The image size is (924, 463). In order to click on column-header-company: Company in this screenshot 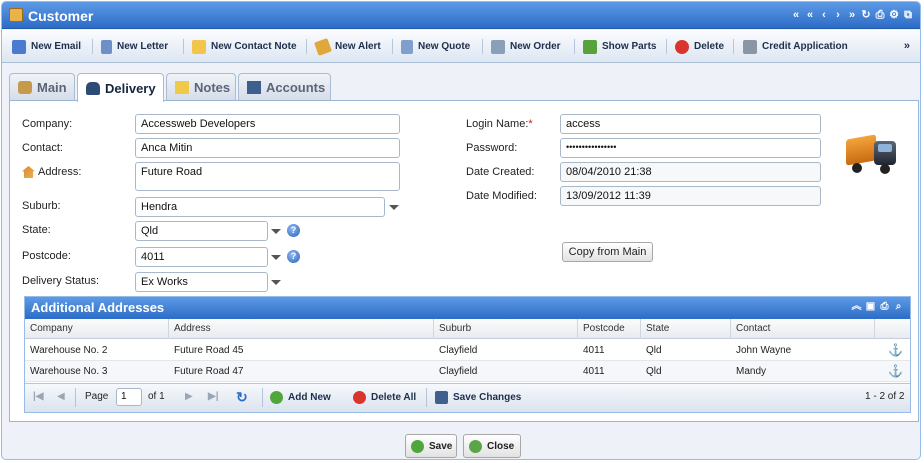, I will do `click(97, 329)`.